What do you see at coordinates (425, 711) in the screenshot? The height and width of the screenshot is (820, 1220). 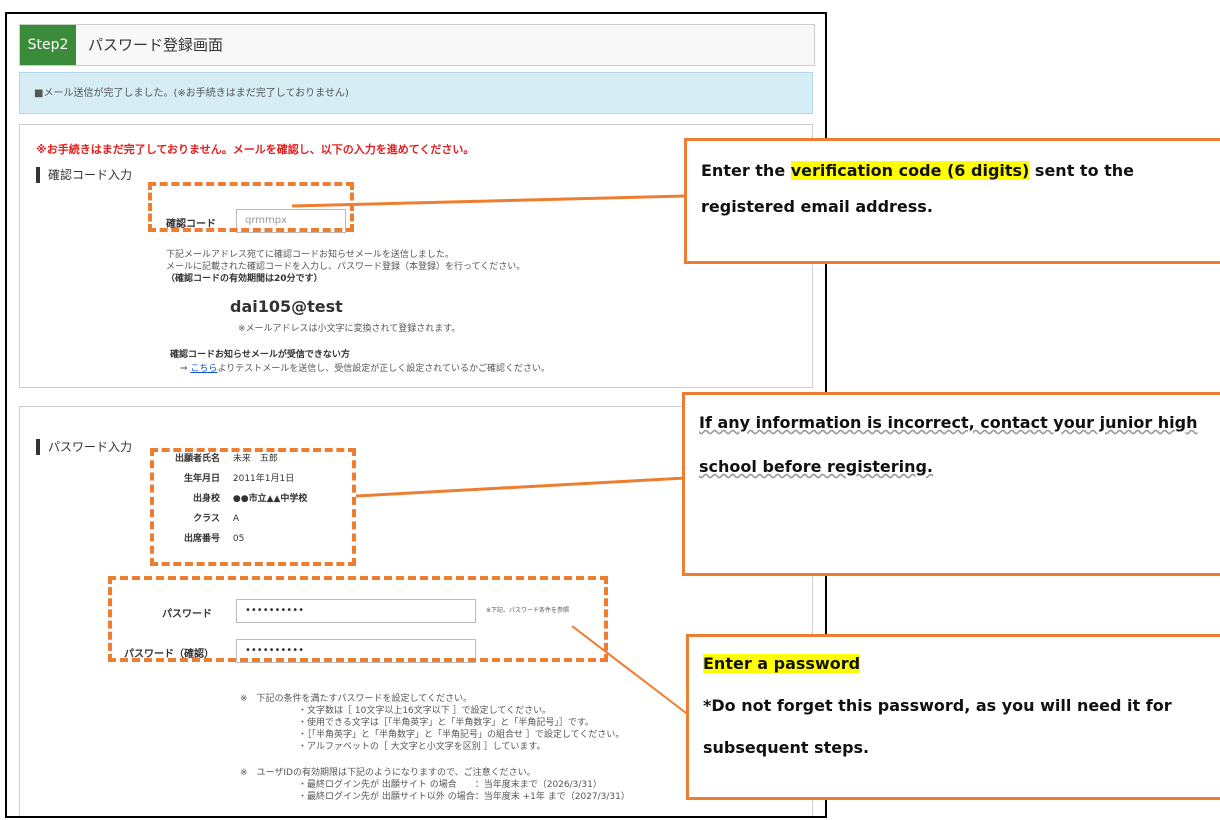 I see `password-condition: ・文字数は［ 10文字以上16文字以下 ］で設定してください。` at bounding box center [425, 711].